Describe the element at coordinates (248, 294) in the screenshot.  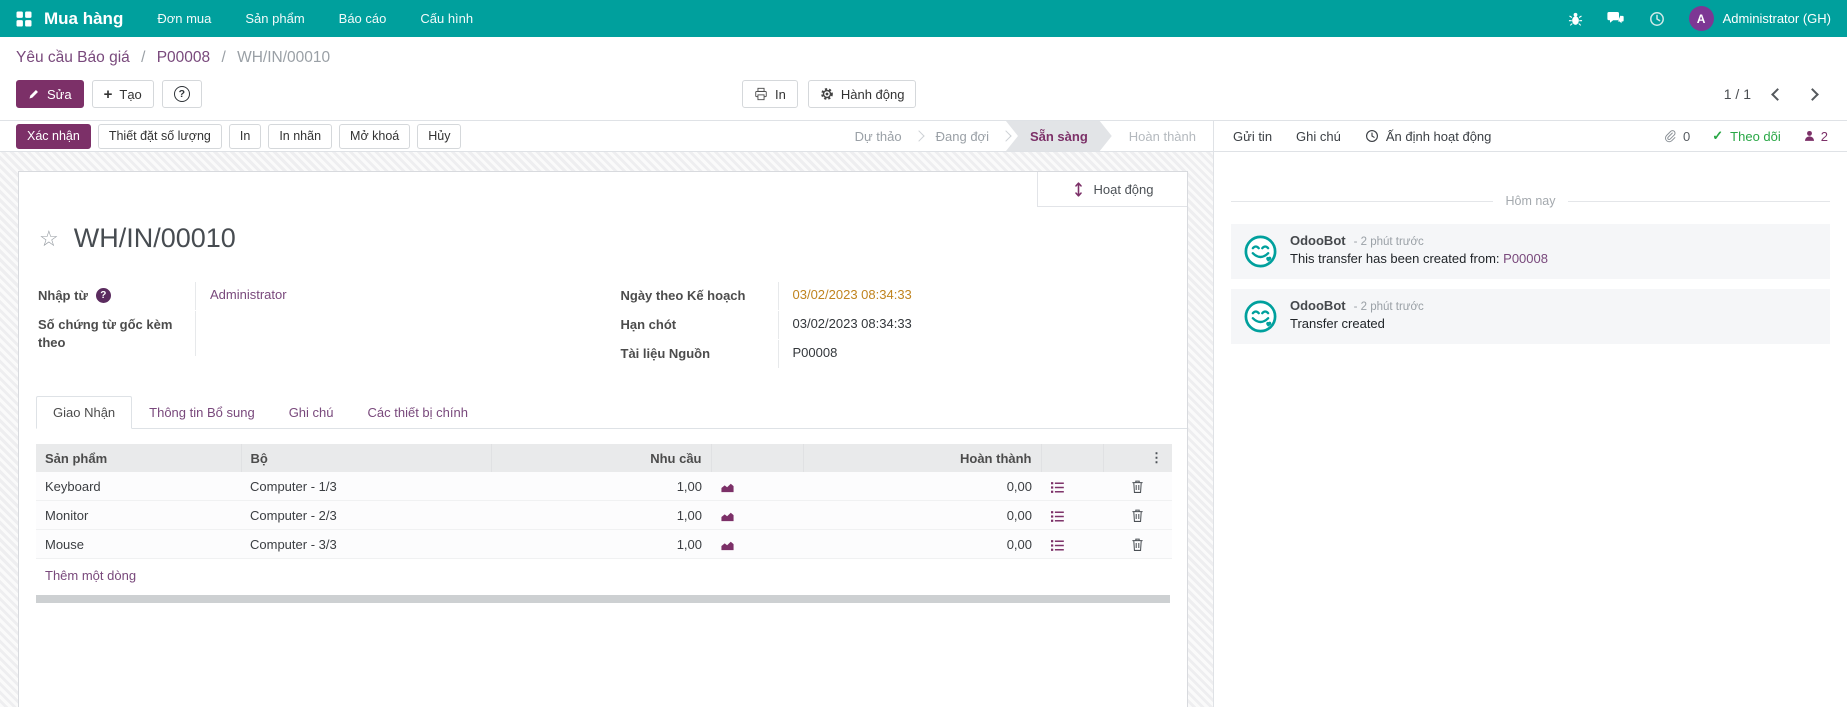
I see `receive-from-value: Administrator` at that location.